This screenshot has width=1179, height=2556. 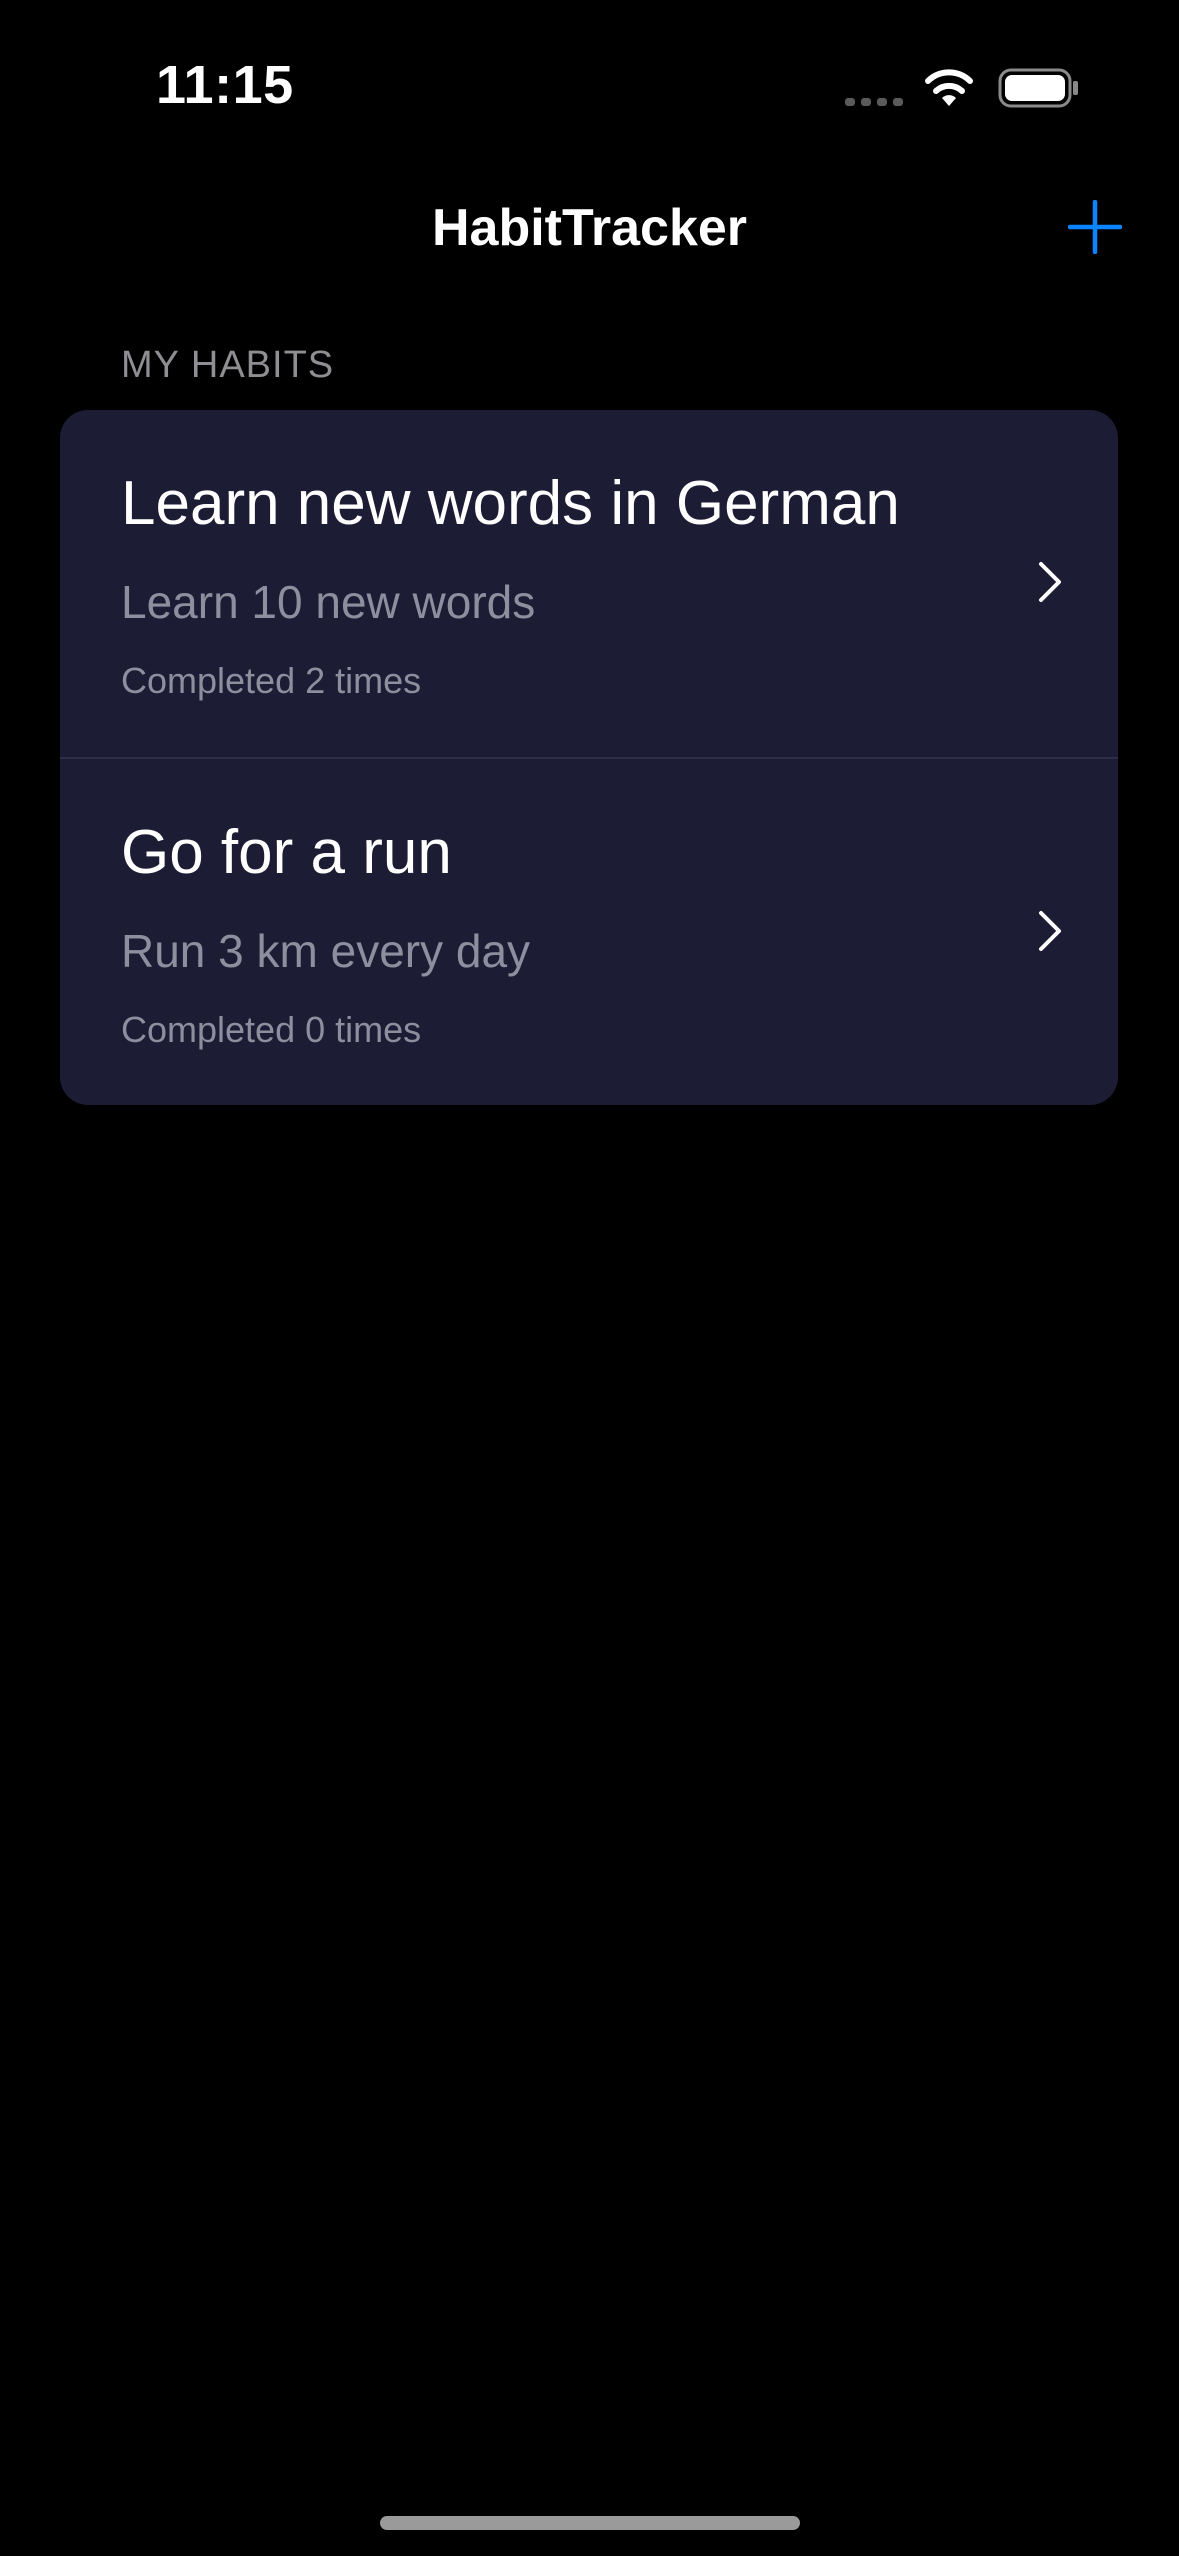 What do you see at coordinates (271, 1029) in the screenshot?
I see `habit-completion-count: Completed 0 times` at bounding box center [271, 1029].